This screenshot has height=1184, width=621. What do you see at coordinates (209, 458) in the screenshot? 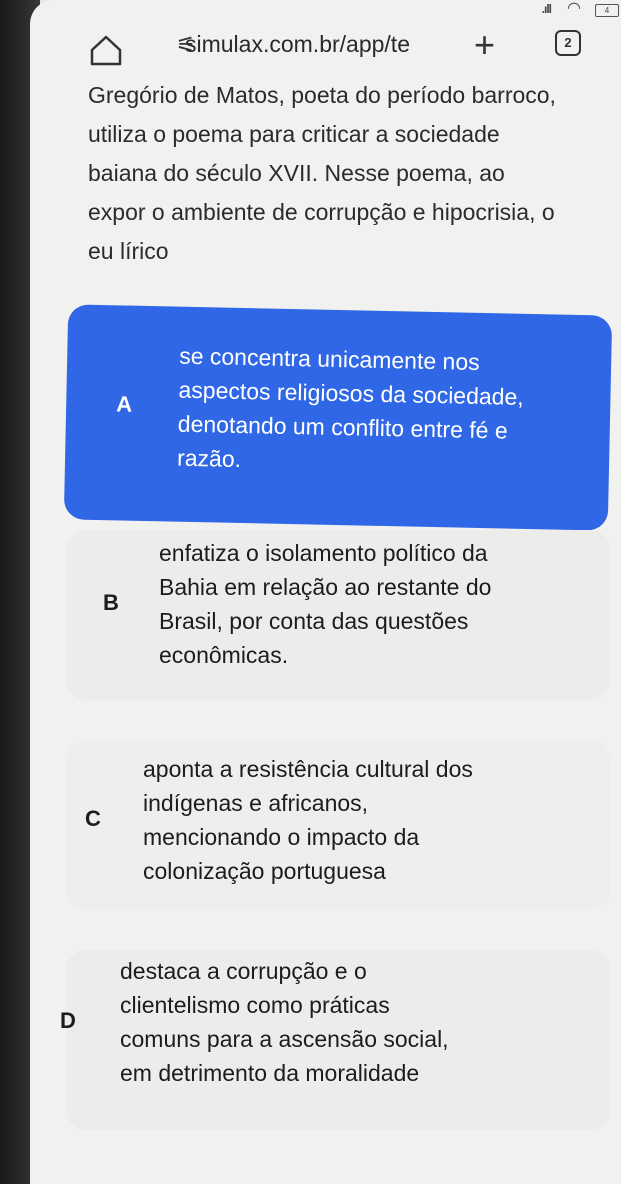
I see `option-line: razão.` at bounding box center [209, 458].